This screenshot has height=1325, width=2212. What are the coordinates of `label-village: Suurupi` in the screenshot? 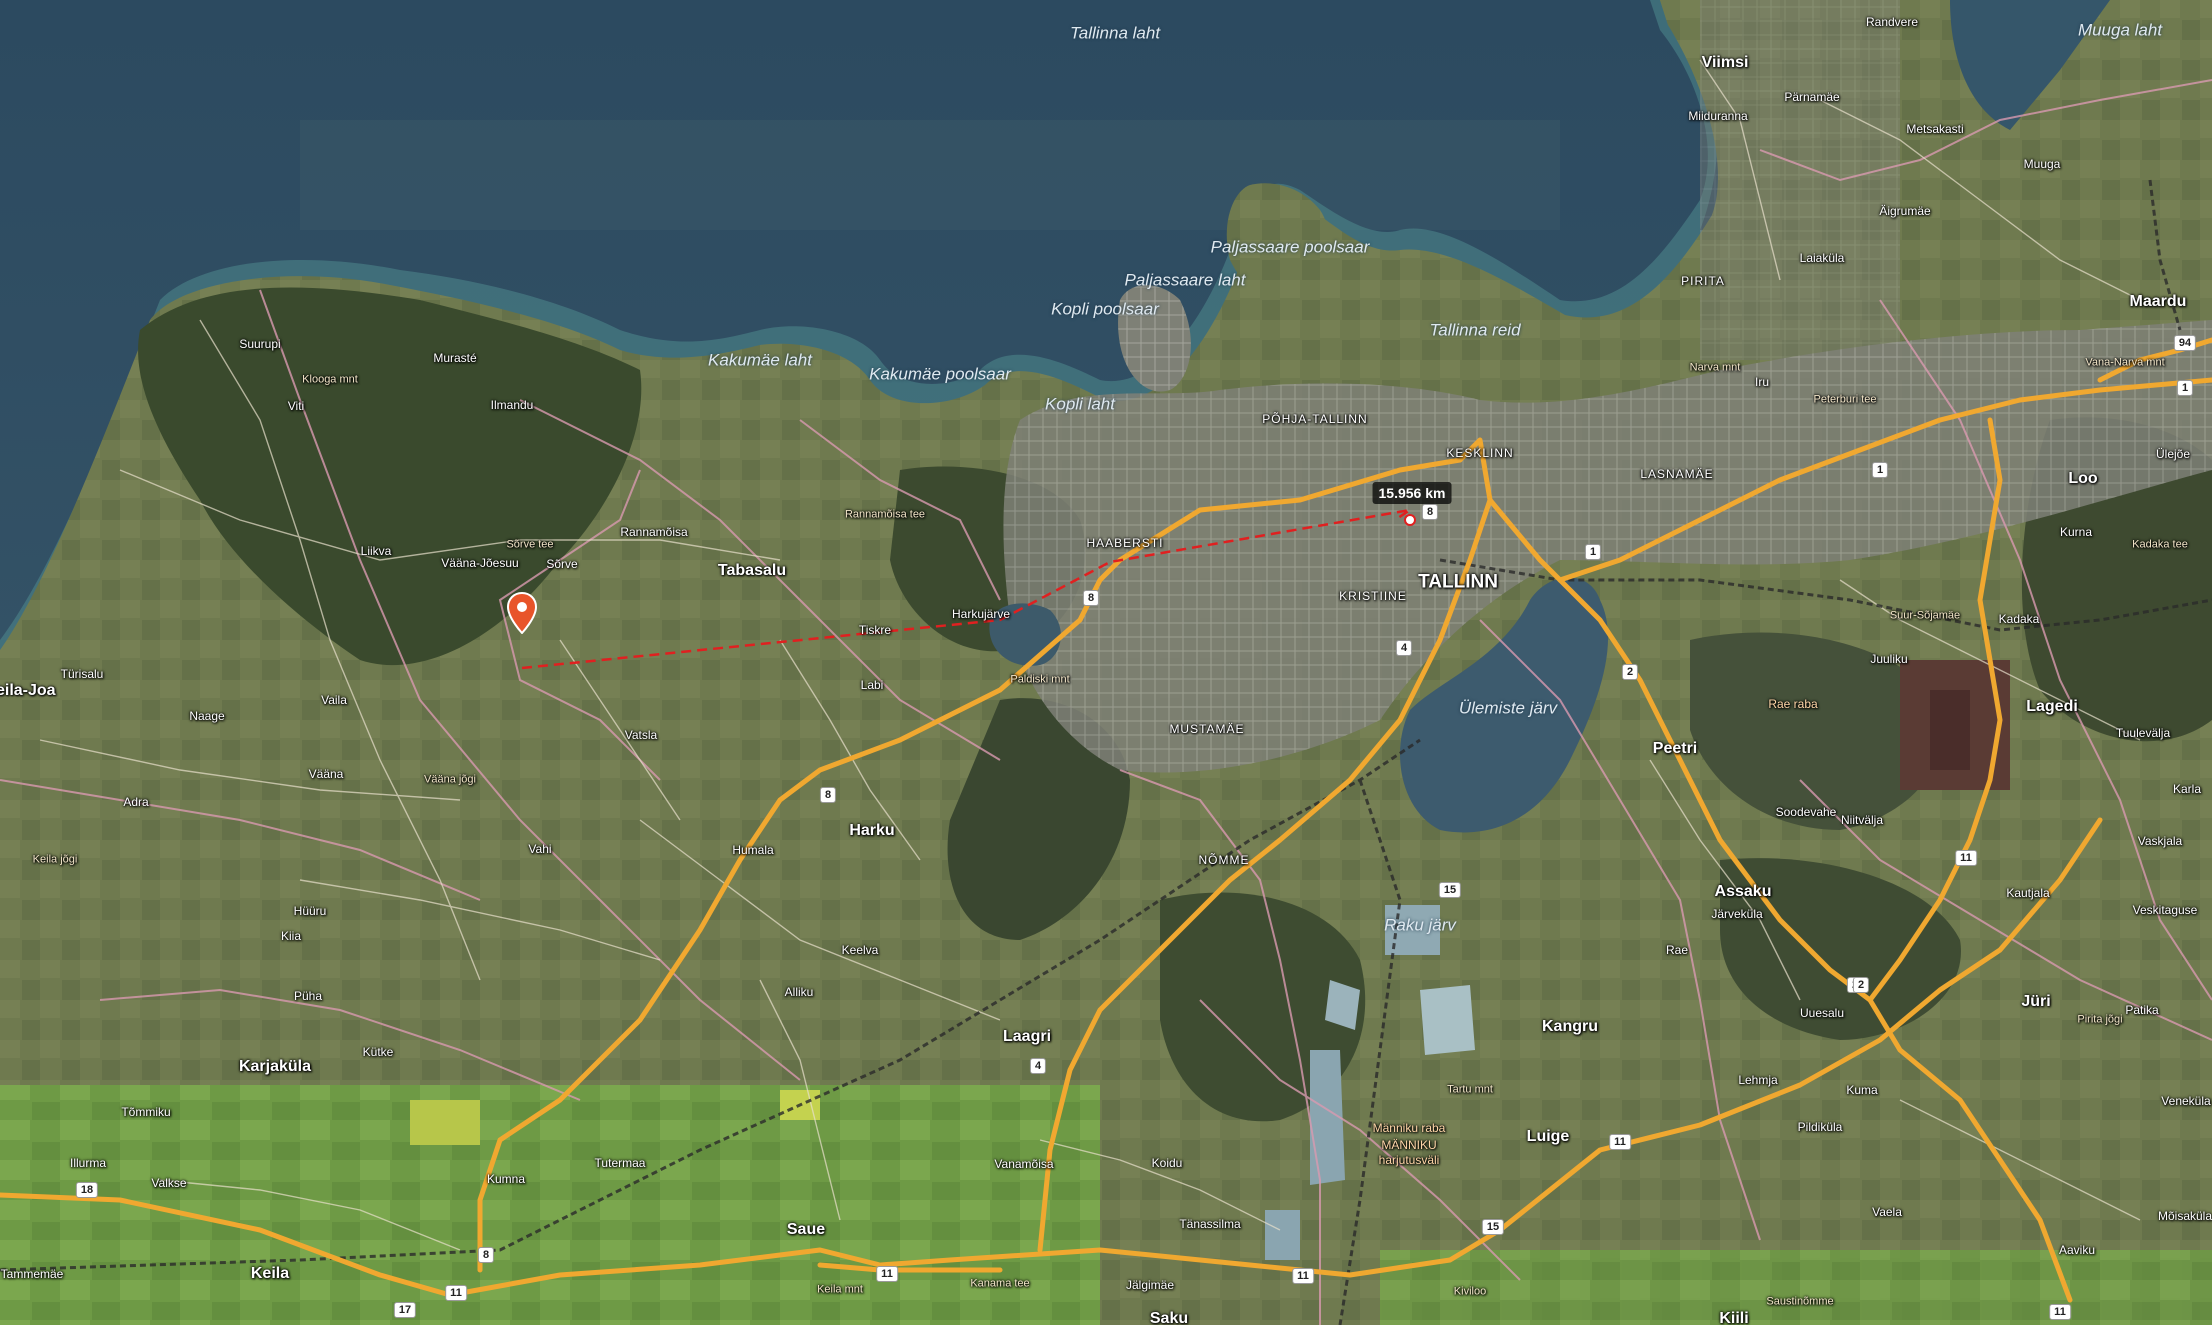 It's located at (260, 344).